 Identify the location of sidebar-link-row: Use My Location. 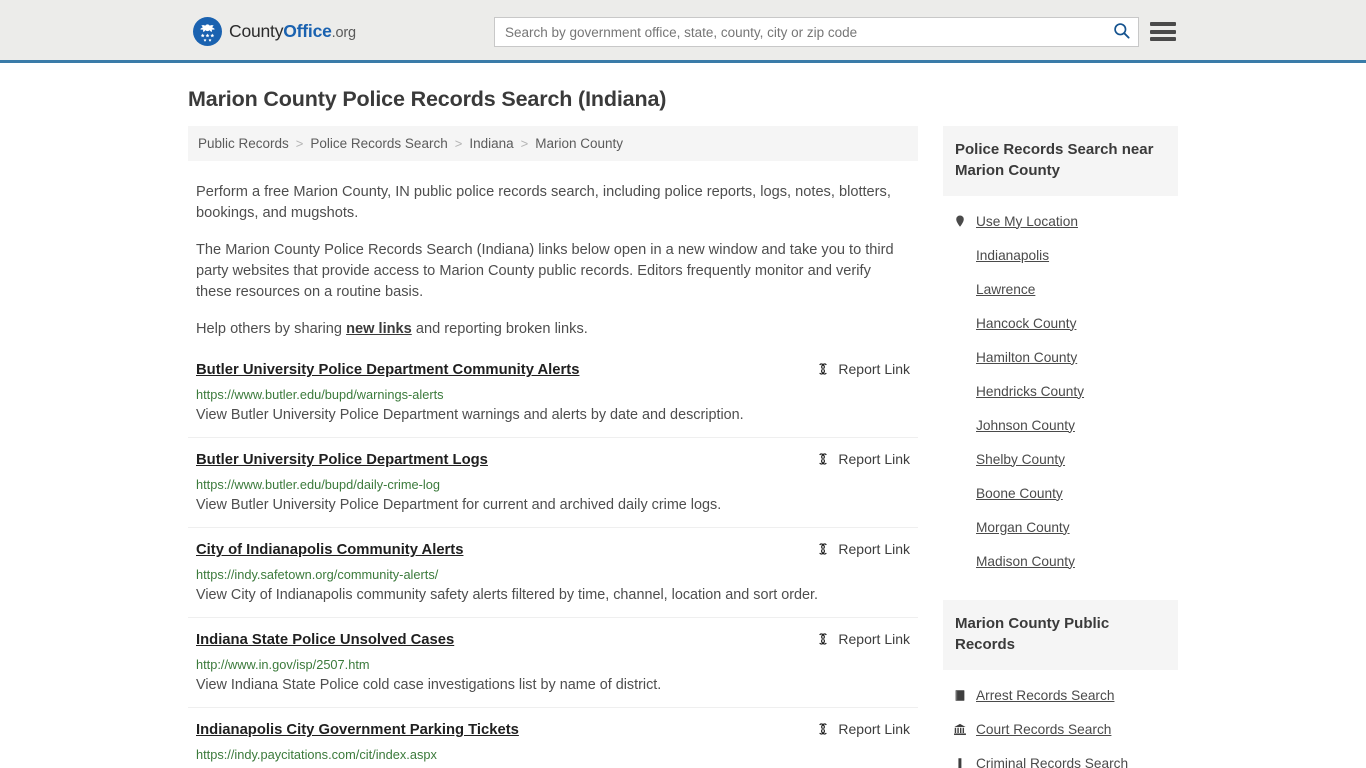
(1064, 221).